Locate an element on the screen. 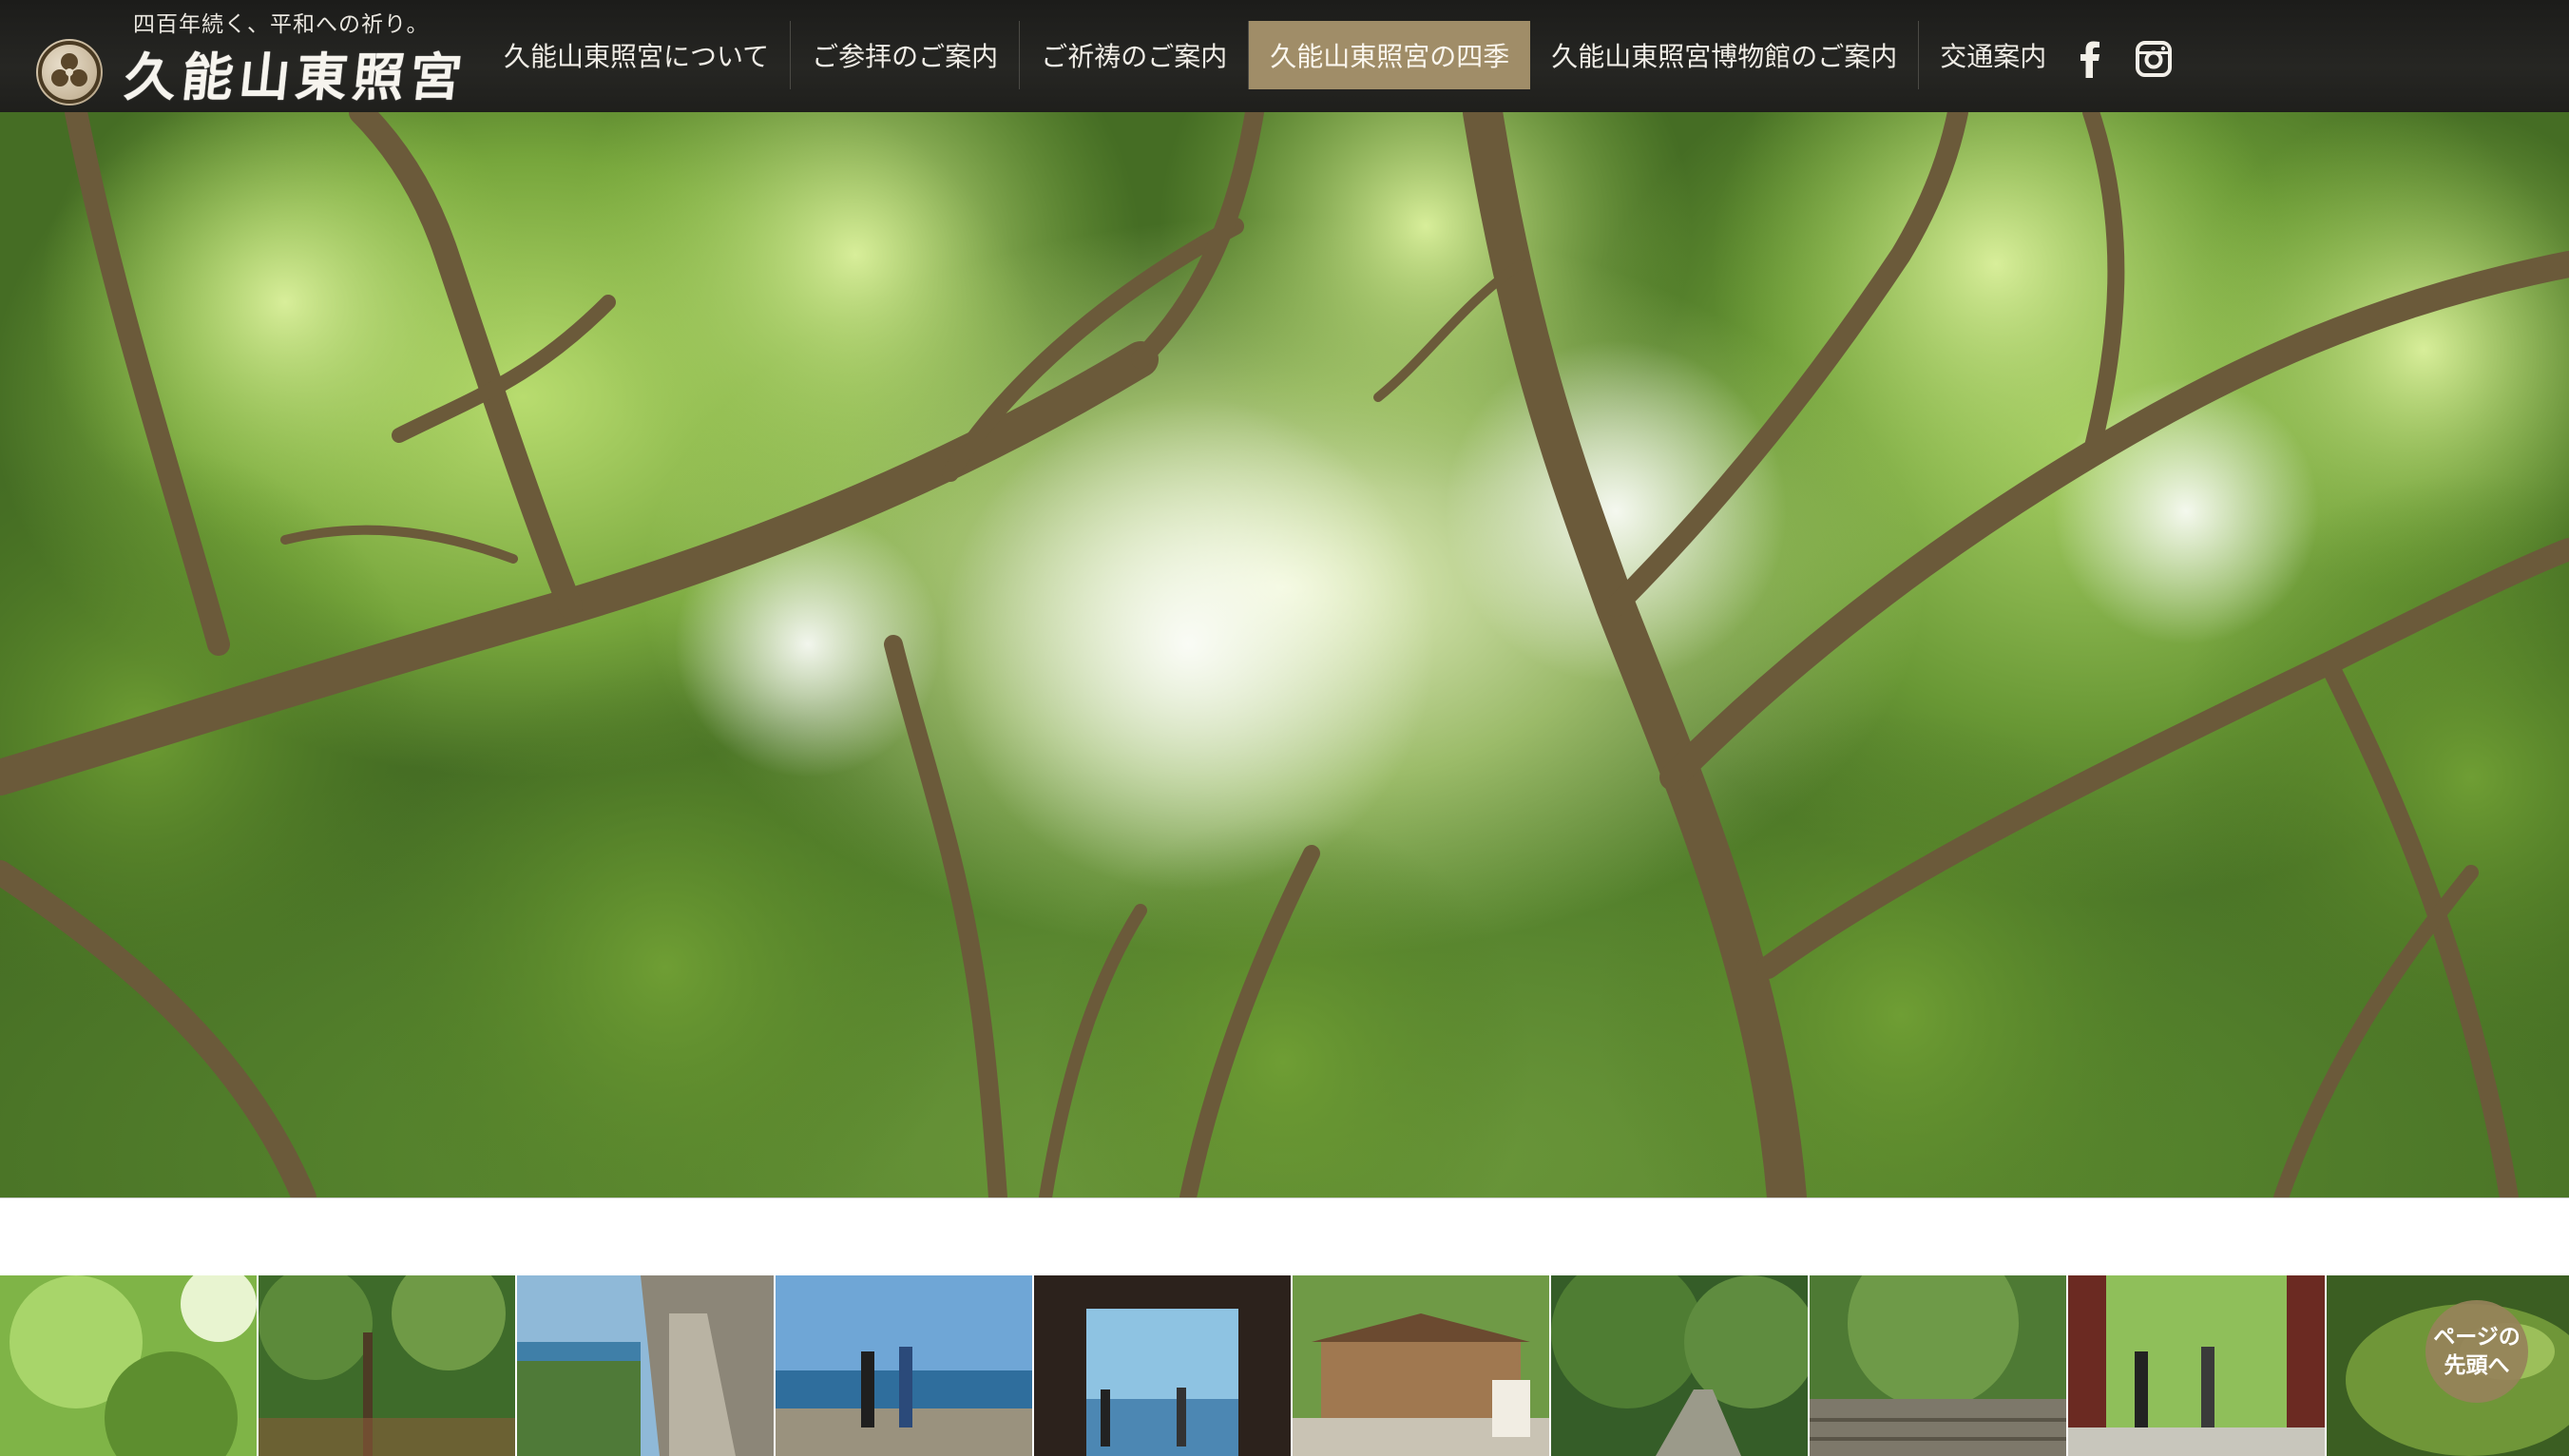 This screenshot has height=1456, width=2569. site-tagline: 四百年続く、平和への祈り。 is located at coordinates (281, 24).